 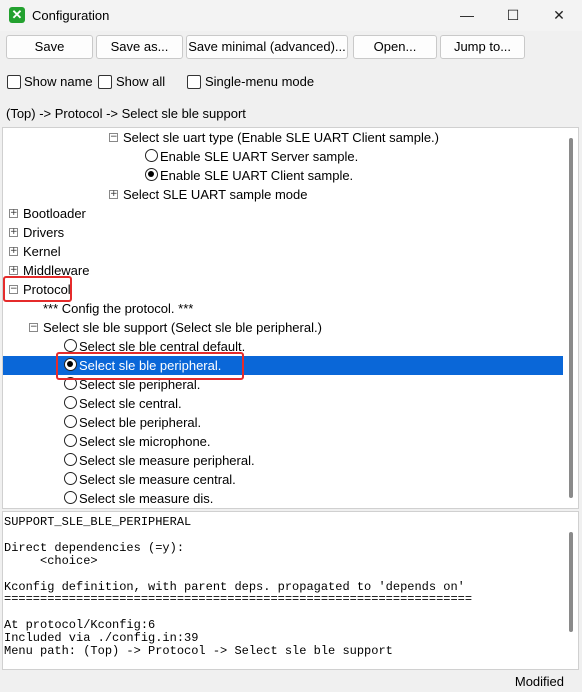 I want to click on tree-row: + Select SLE UART sample mode, so click(x=283, y=194).